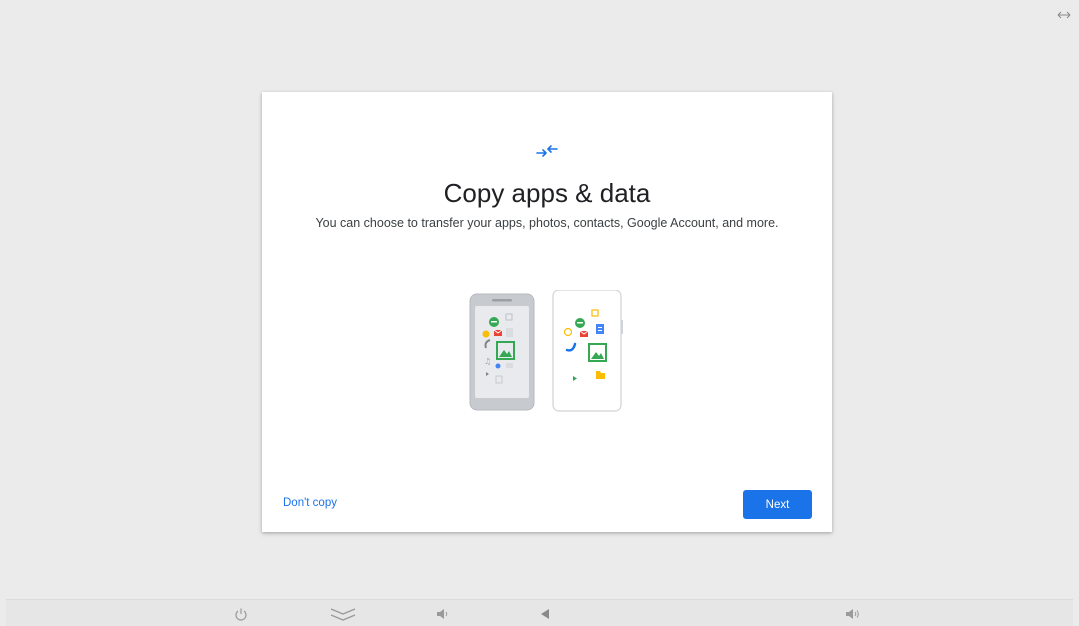  What do you see at coordinates (241, 614) in the screenshot?
I see `power-icon` at bounding box center [241, 614].